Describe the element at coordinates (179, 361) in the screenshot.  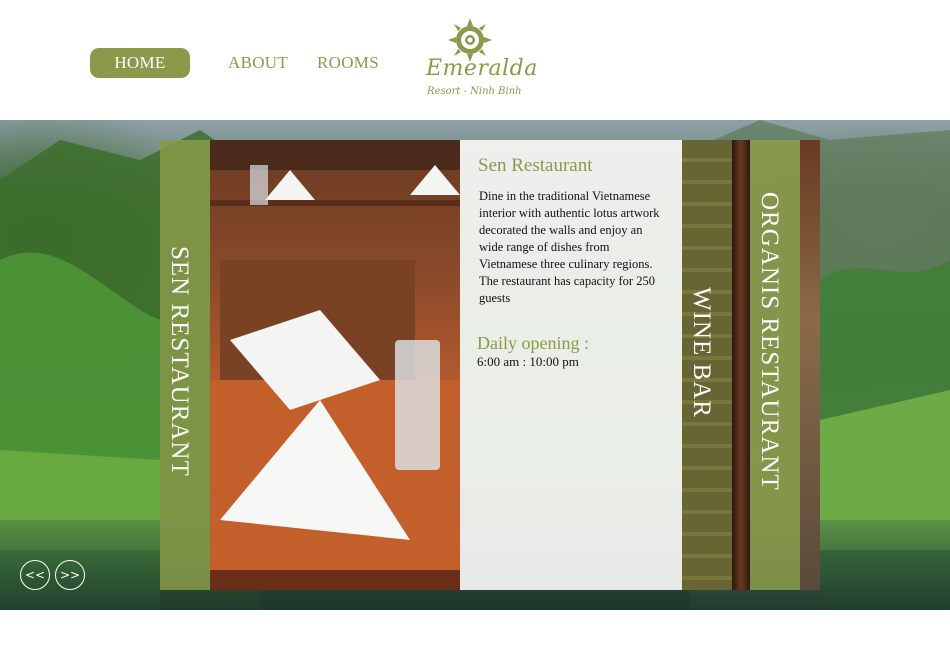
I see `sen-restaurant-tab-label: SEN RESTAURANT` at that location.